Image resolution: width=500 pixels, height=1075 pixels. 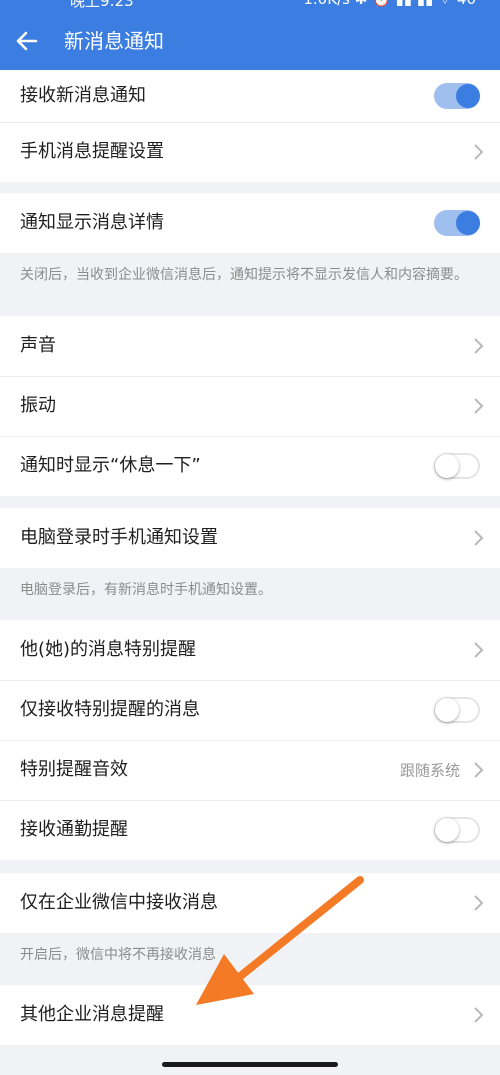 I want to click on row-label: 振动, so click(x=38, y=405).